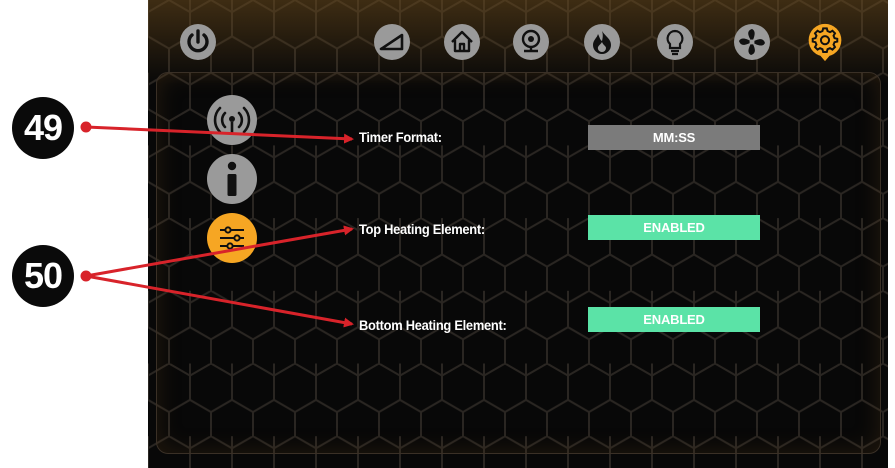  Describe the element at coordinates (219, 301) in the screenshot. I see `arrow-50-bottom-heating` at that location.